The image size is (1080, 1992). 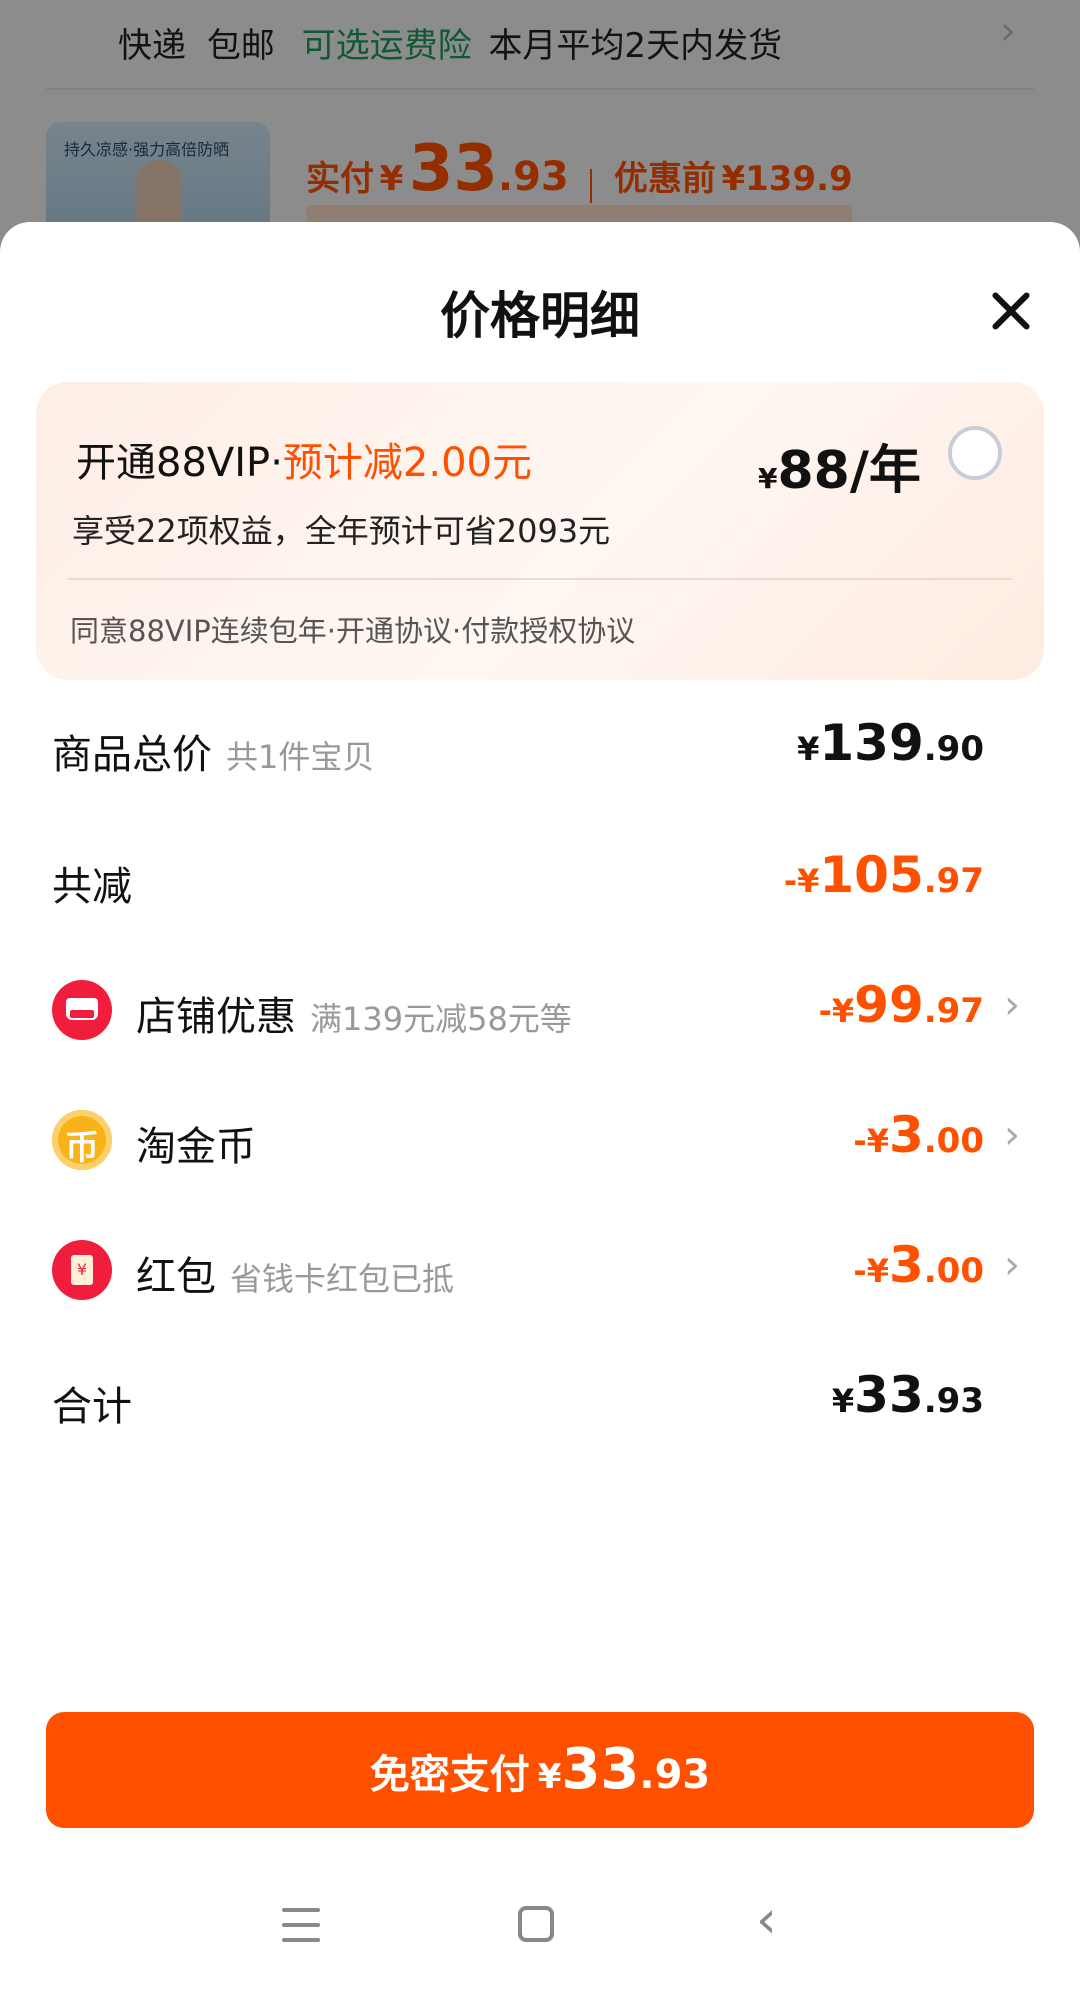 I want to click on row-title: 合计, so click(x=92, y=1407).